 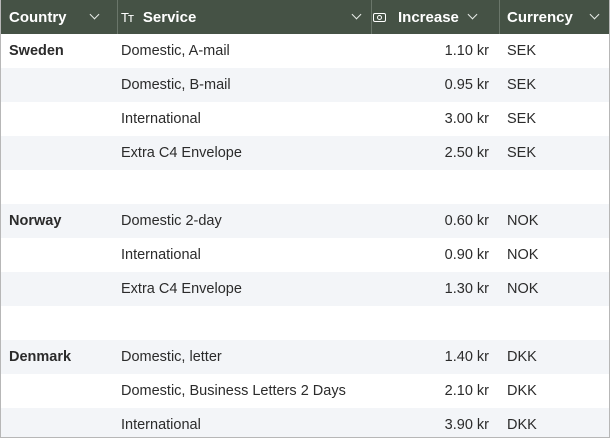 What do you see at coordinates (305, 119) in the screenshot?
I see `table-row: International 3.00 kr SEK` at bounding box center [305, 119].